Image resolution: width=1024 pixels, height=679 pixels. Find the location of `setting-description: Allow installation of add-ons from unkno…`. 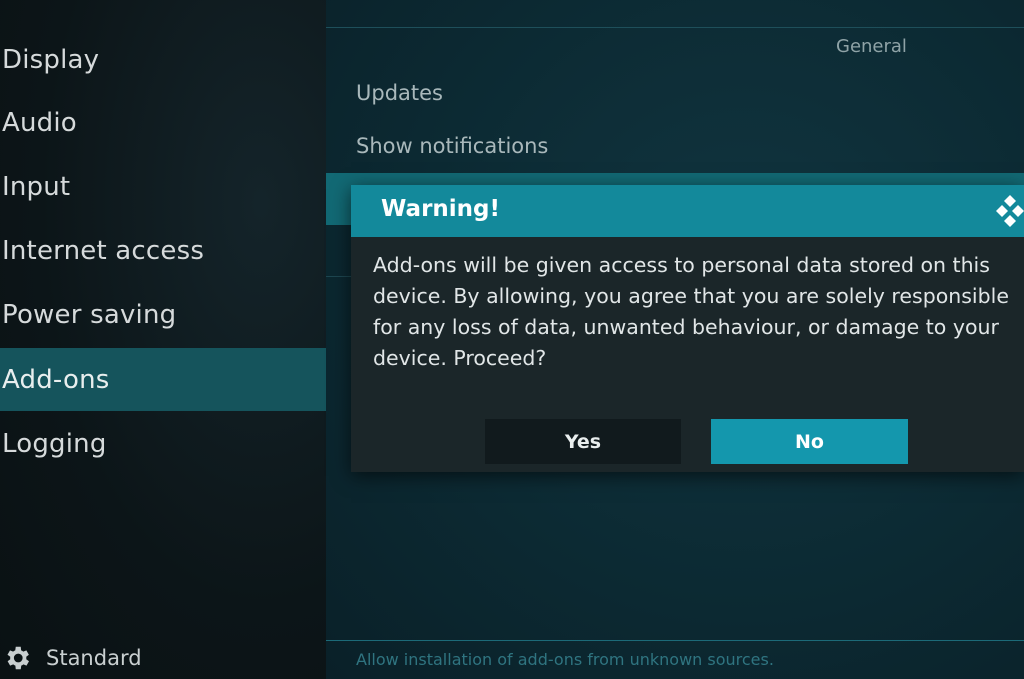

setting-description: Allow installation of add-ons from unkno… is located at coordinates (565, 659).